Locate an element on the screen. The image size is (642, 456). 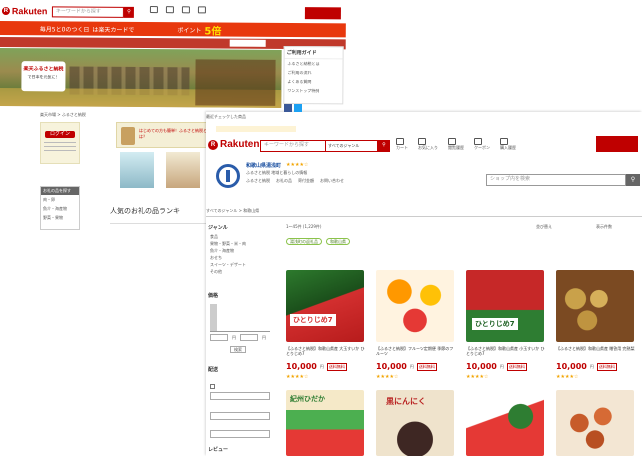
sort-label: 並び替え is located at coordinates (544, 226).